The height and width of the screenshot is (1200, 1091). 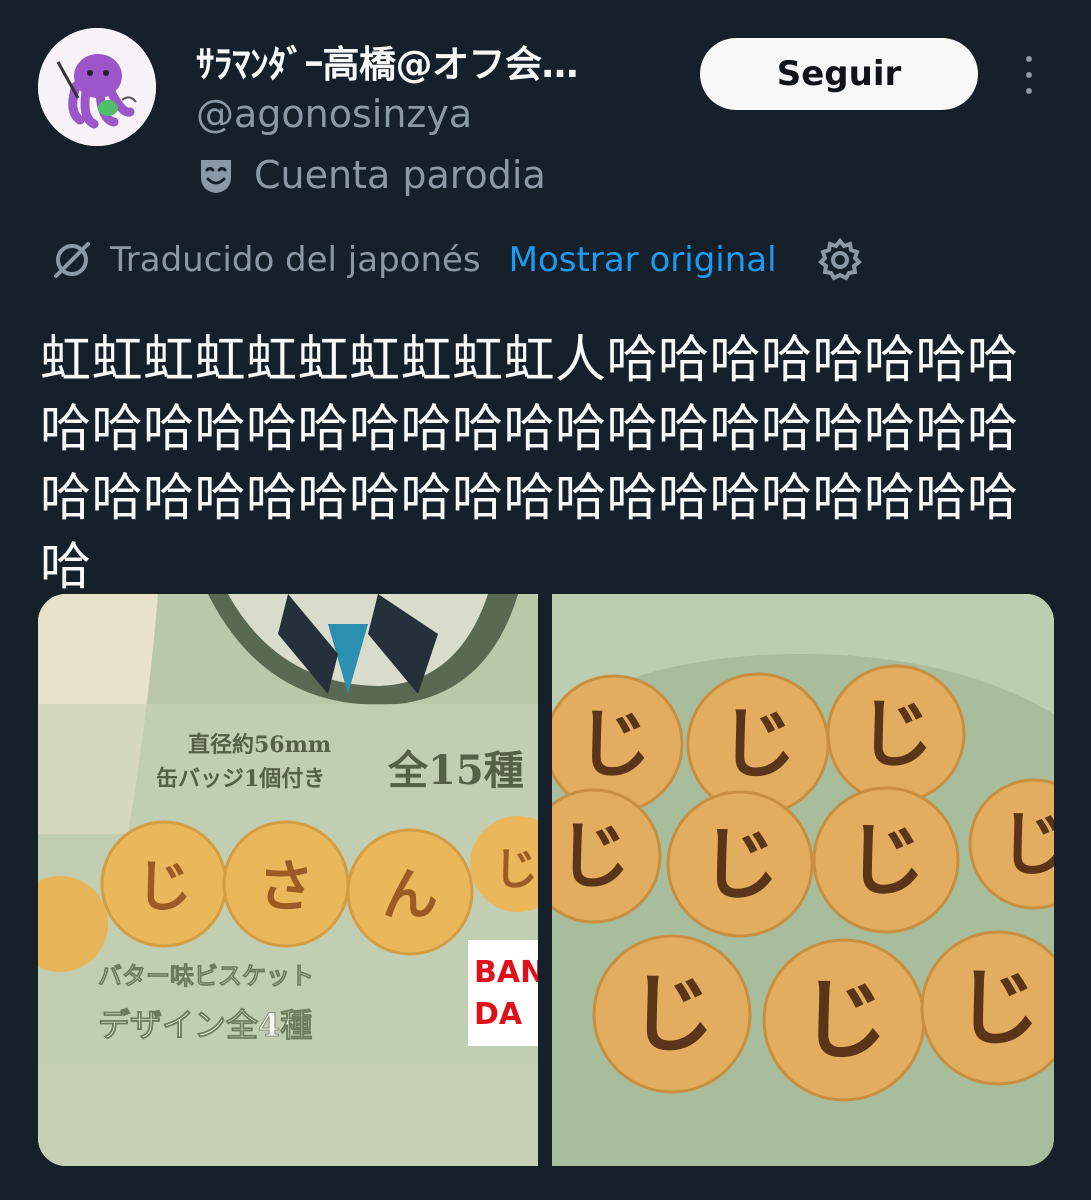 I want to click on follow-button: Seguir, so click(x=839, y=74).